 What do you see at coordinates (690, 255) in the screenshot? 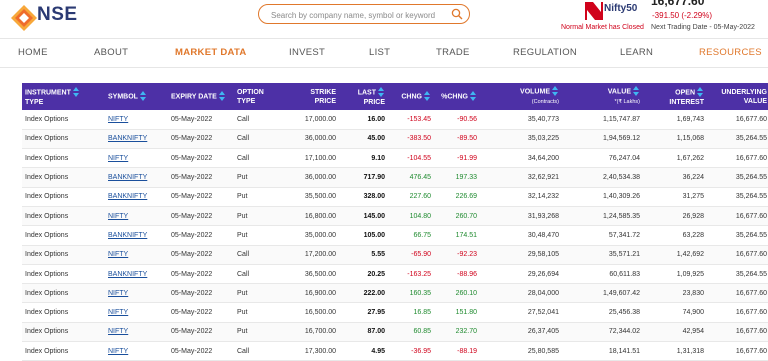
I see `cell-open-interest: 1,42,692` at bounding box center [690, 255].